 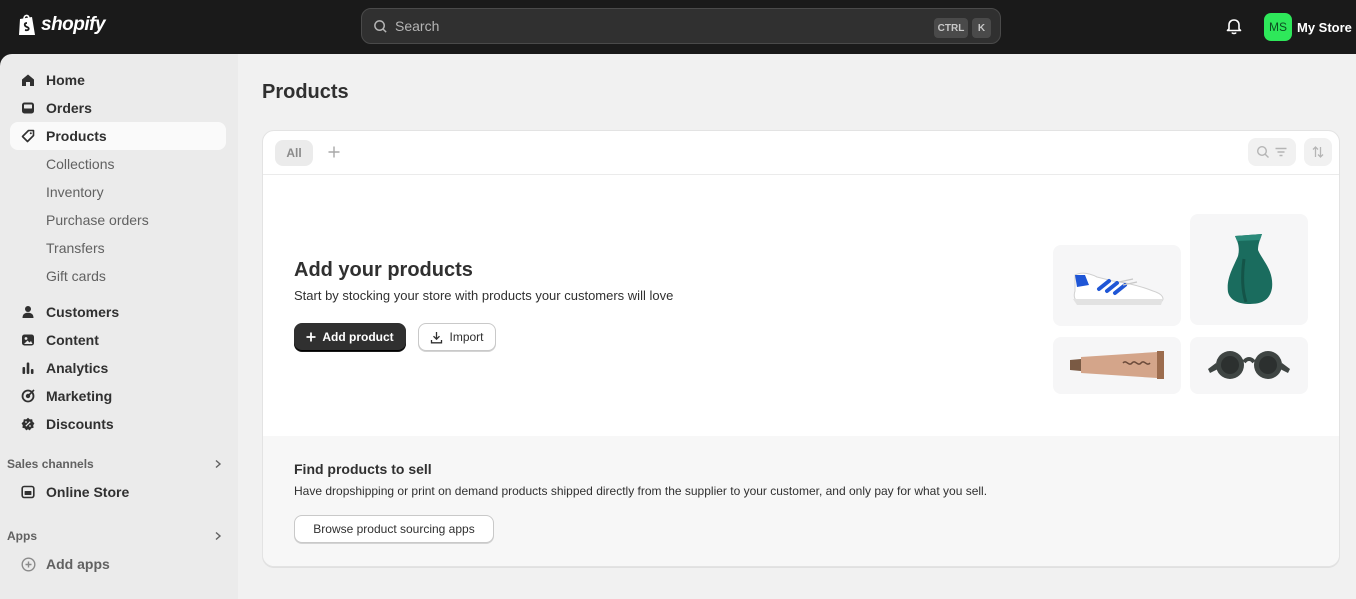 What do you see at coordinates (1278, 27) in the screenshot?
I see `store-avatar: MS` at bounding box center [1278, 27].